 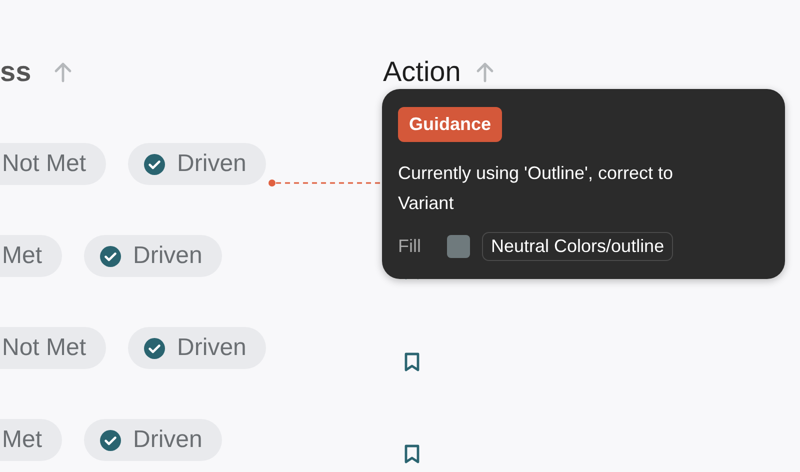 I want to click on guidance-message: Currently using 'Outline', correct to Variant, so click(x=536, y=188).